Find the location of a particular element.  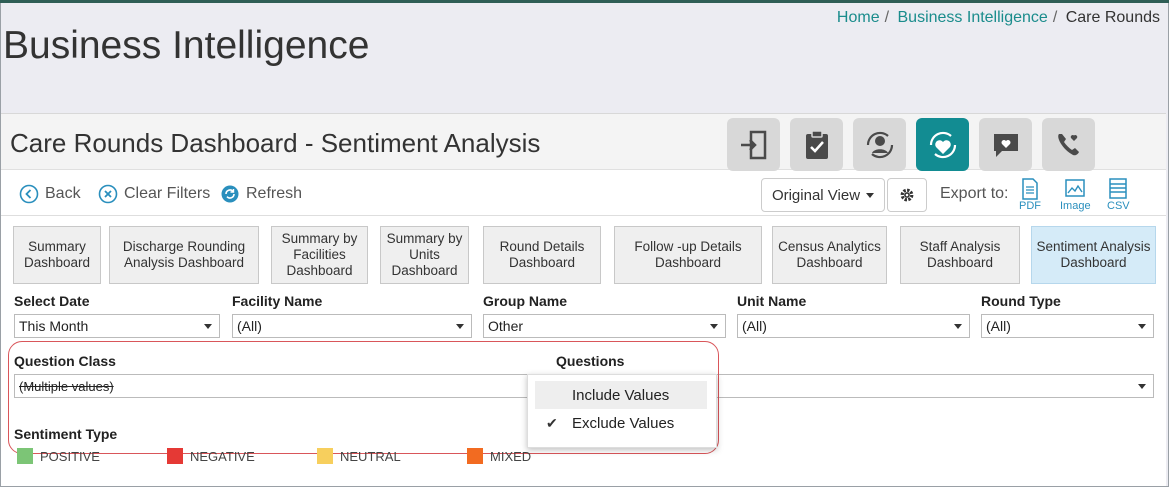

tab-staff-analysis: Staff Analysis Dashboard is located at coordinates (960, 255).